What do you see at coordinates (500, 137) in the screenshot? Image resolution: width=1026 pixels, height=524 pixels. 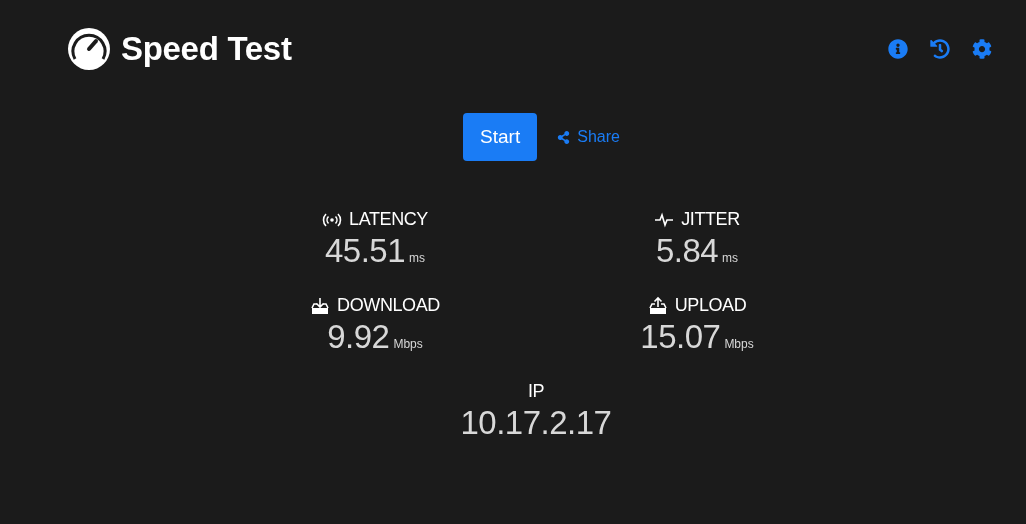 I see `start-button: Start` at bounding box center [500, 137].